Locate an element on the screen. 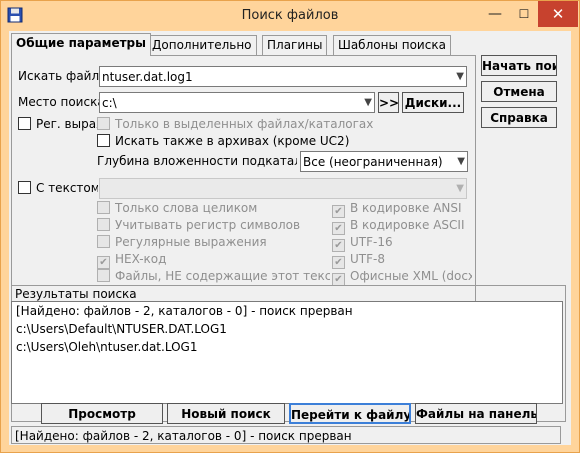 The height and width of the screenshot is (453, 580). hex-code-checkbox: ✔ HEX-код is located at coordinates (131, 260).